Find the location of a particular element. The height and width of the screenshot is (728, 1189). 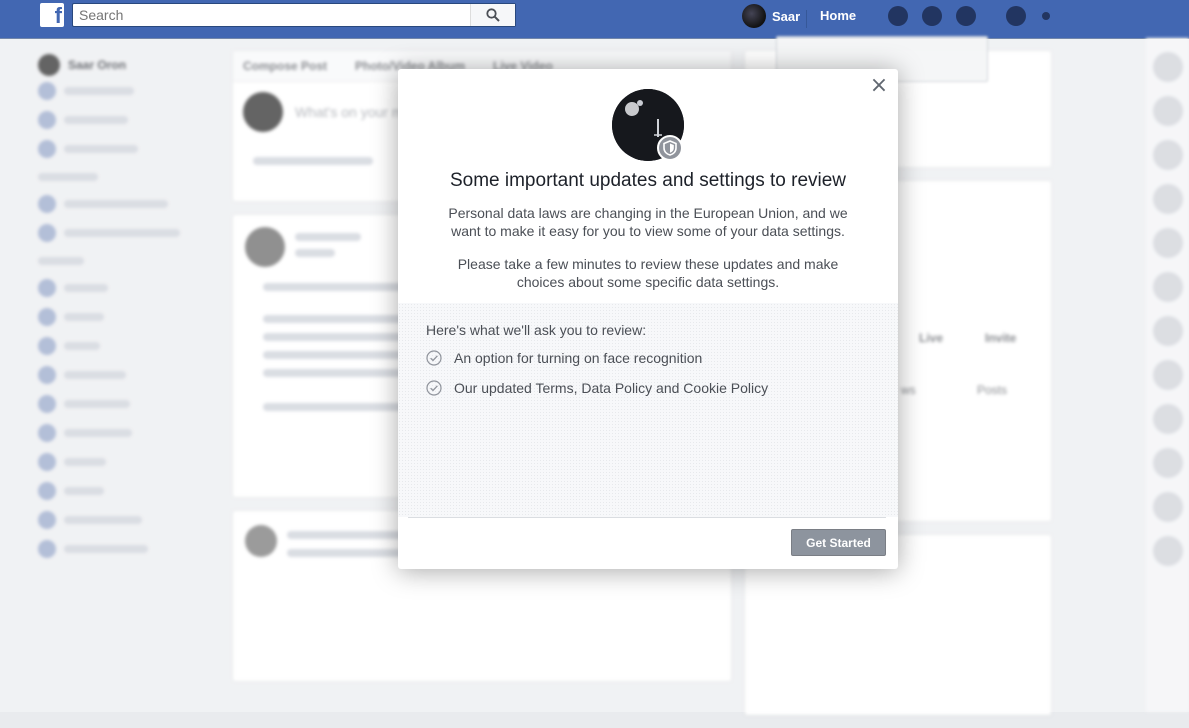

top-navigation-bar: f Saar Home is located at coordinates (594, 19).